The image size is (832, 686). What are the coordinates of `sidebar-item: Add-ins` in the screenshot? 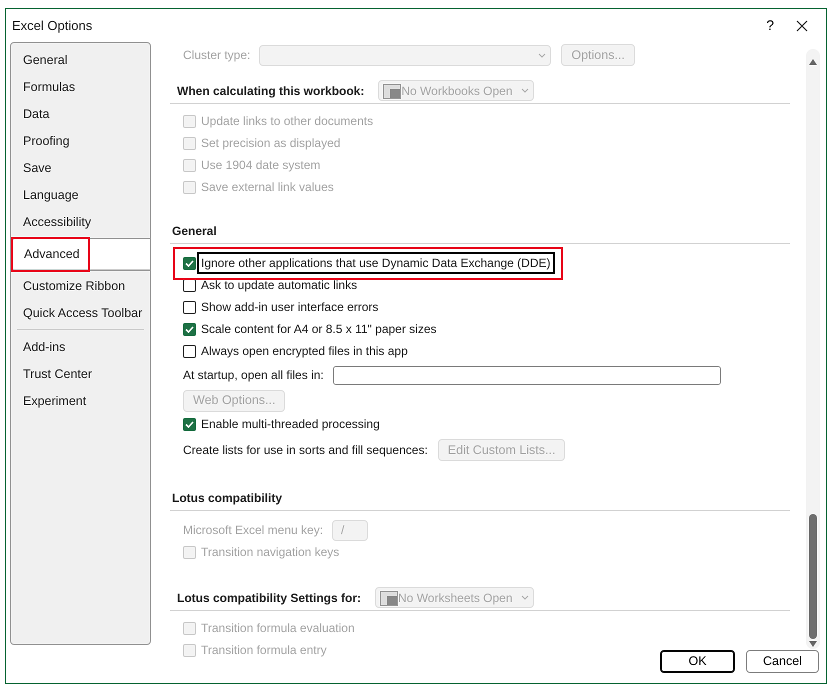 It's located at (80, 347).